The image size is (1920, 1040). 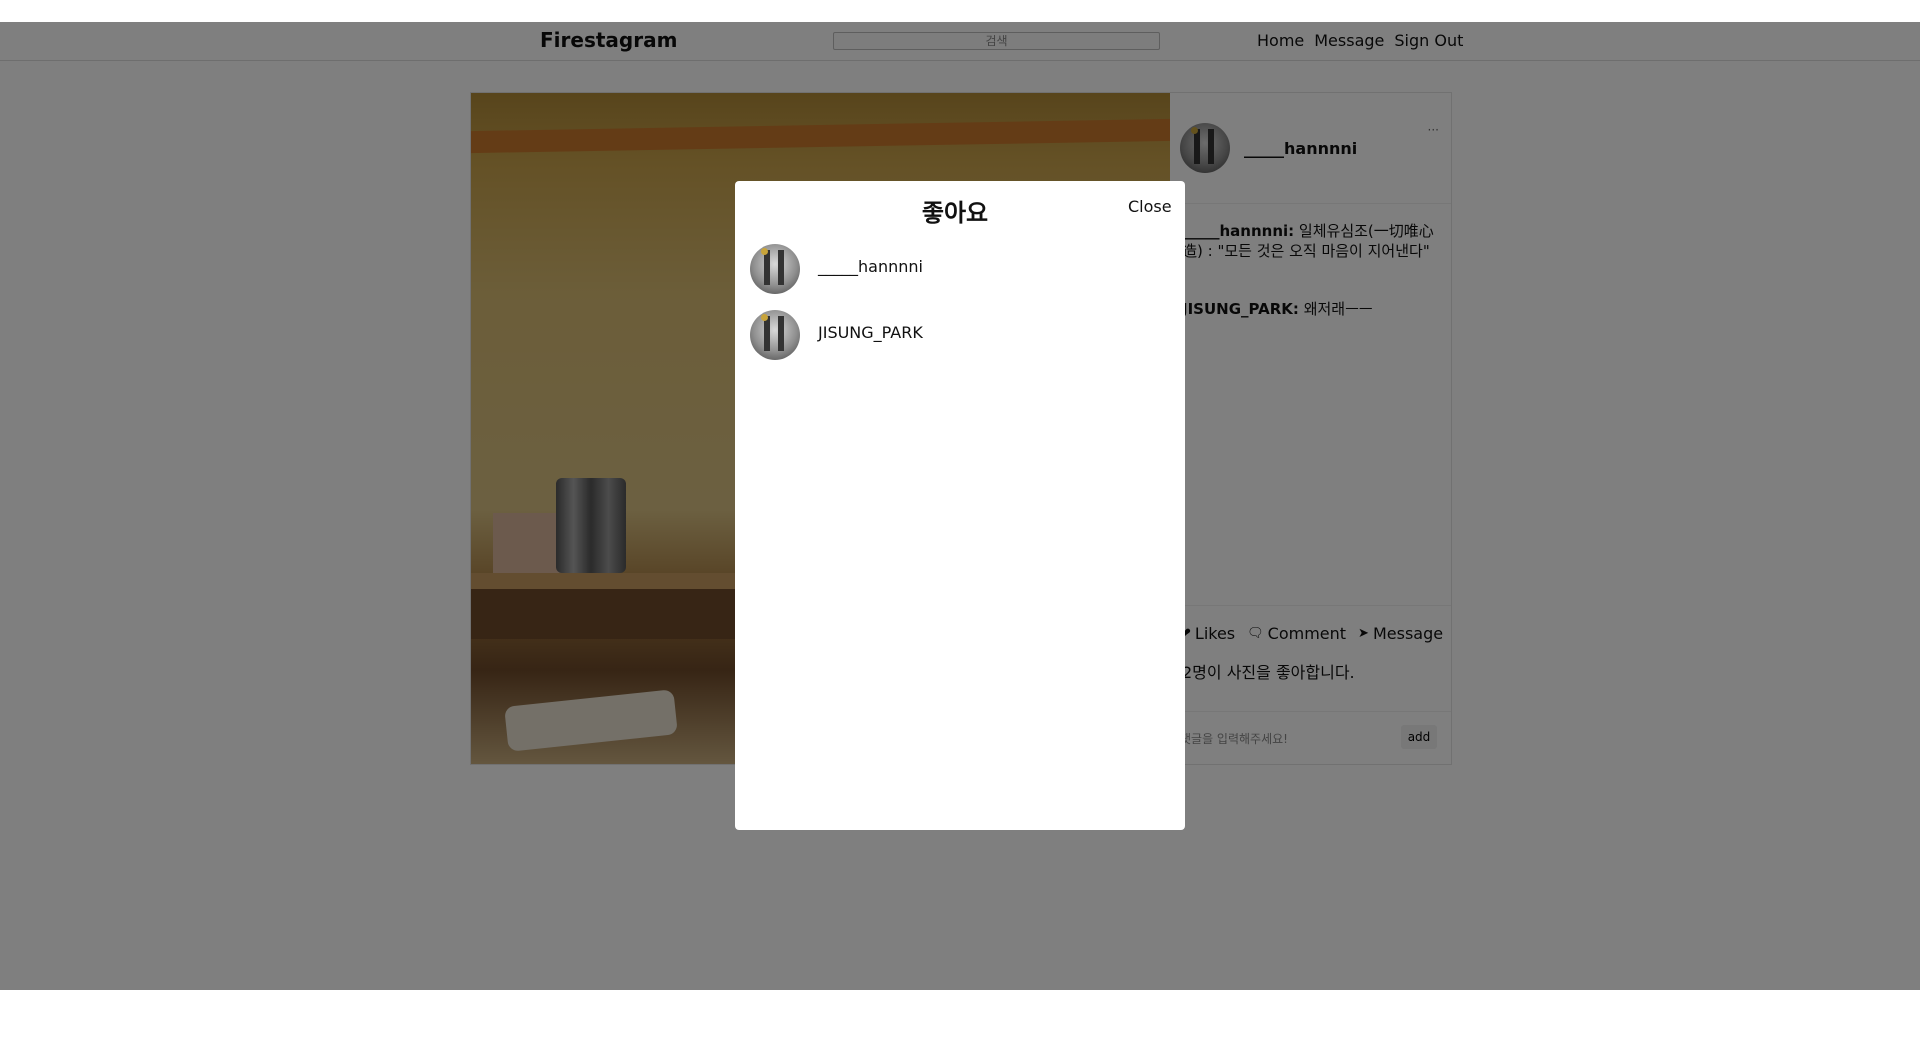 What do you see at coordinates (955, 213) in the screenshot?
I see `modal-title: 좋아요` at bounding box center [955, 213].